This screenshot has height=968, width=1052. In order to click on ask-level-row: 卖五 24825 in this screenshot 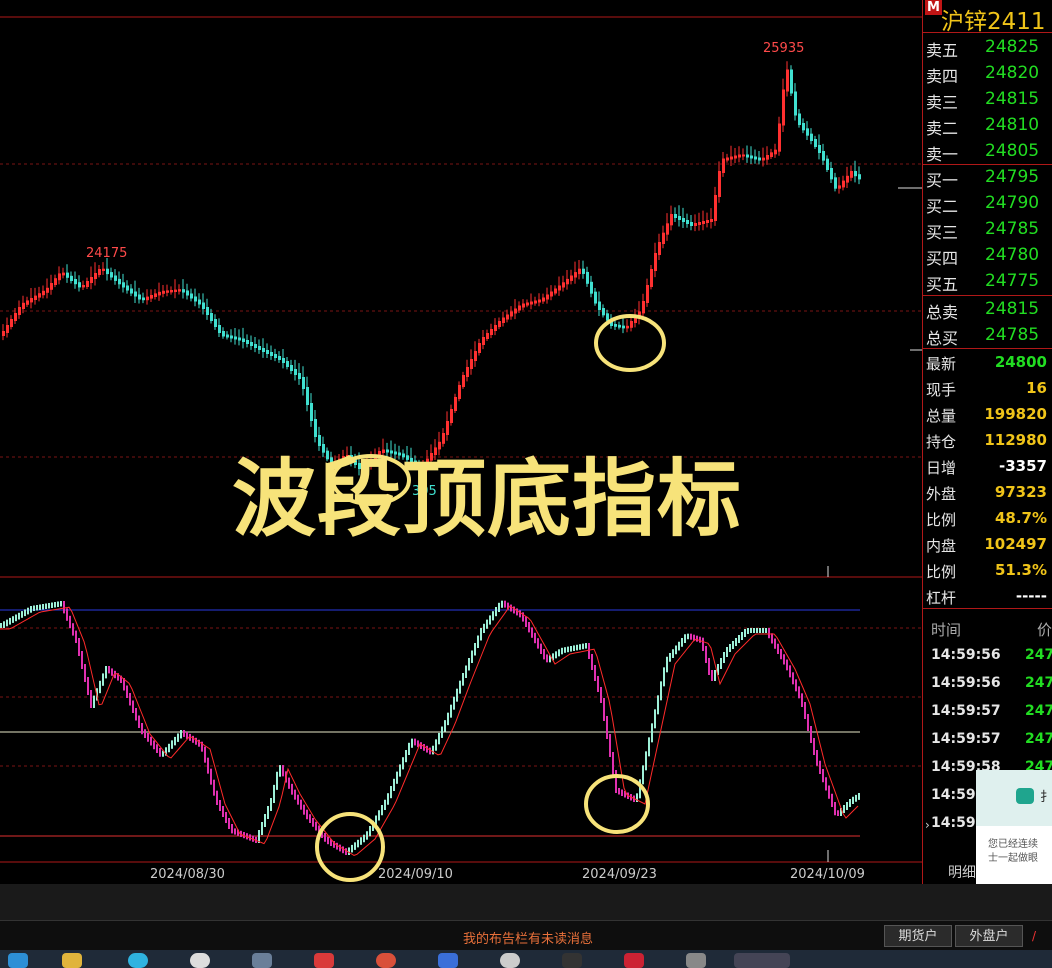, I will do `click(987, 47)`.